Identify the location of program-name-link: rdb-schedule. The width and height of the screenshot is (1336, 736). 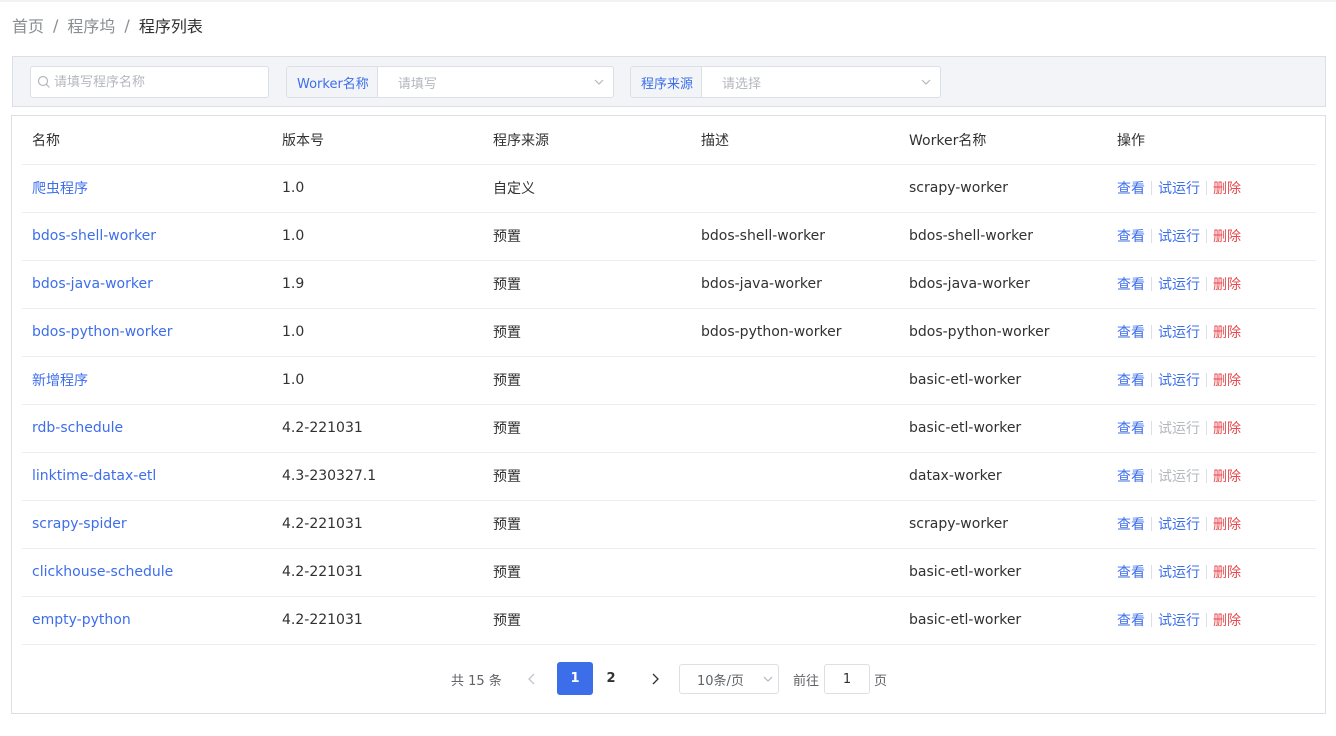
(147, 428).